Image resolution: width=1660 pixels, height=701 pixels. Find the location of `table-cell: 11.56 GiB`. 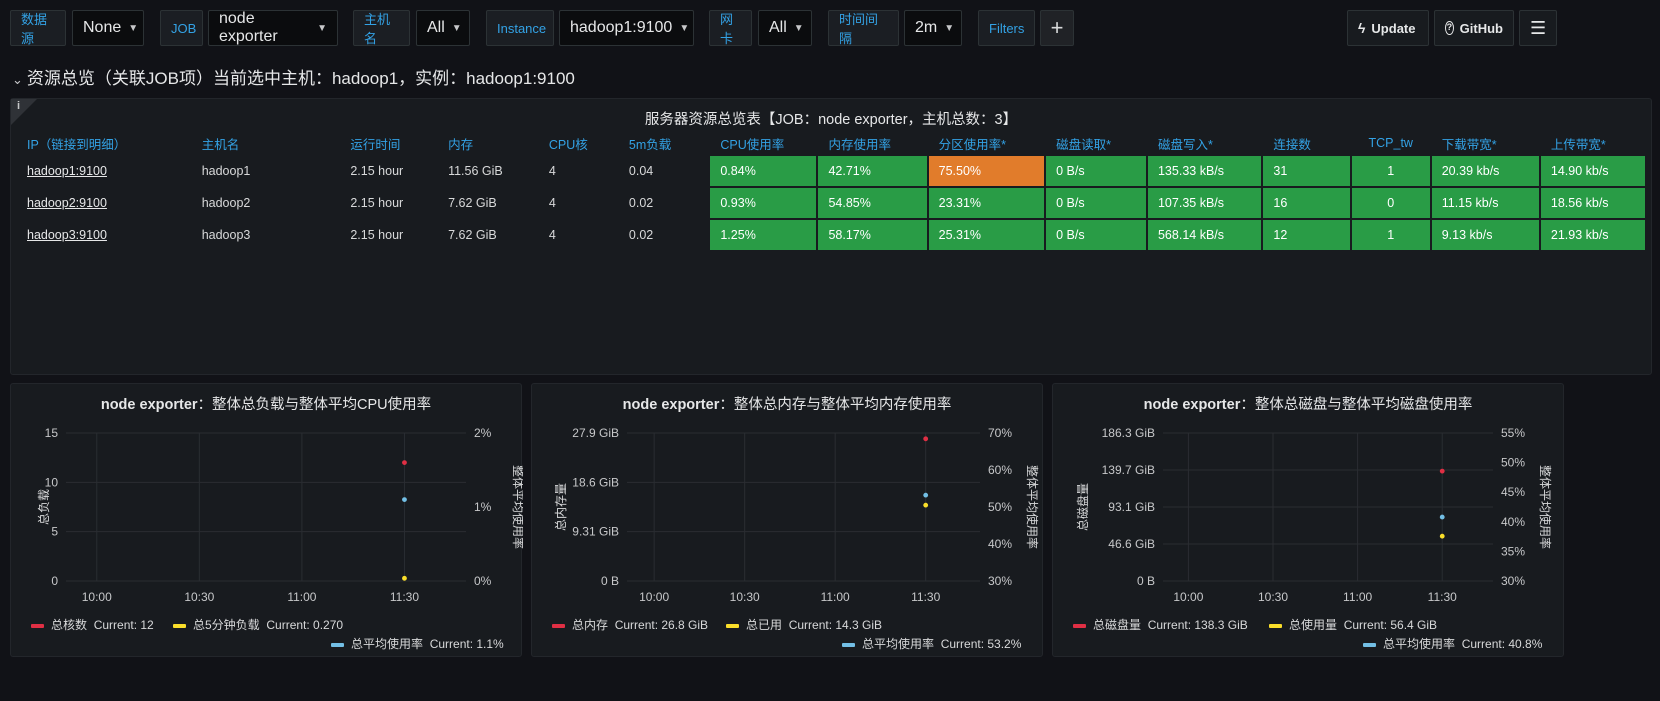

table-cell: 11.56 GiB is located at coordinates (475, 171).